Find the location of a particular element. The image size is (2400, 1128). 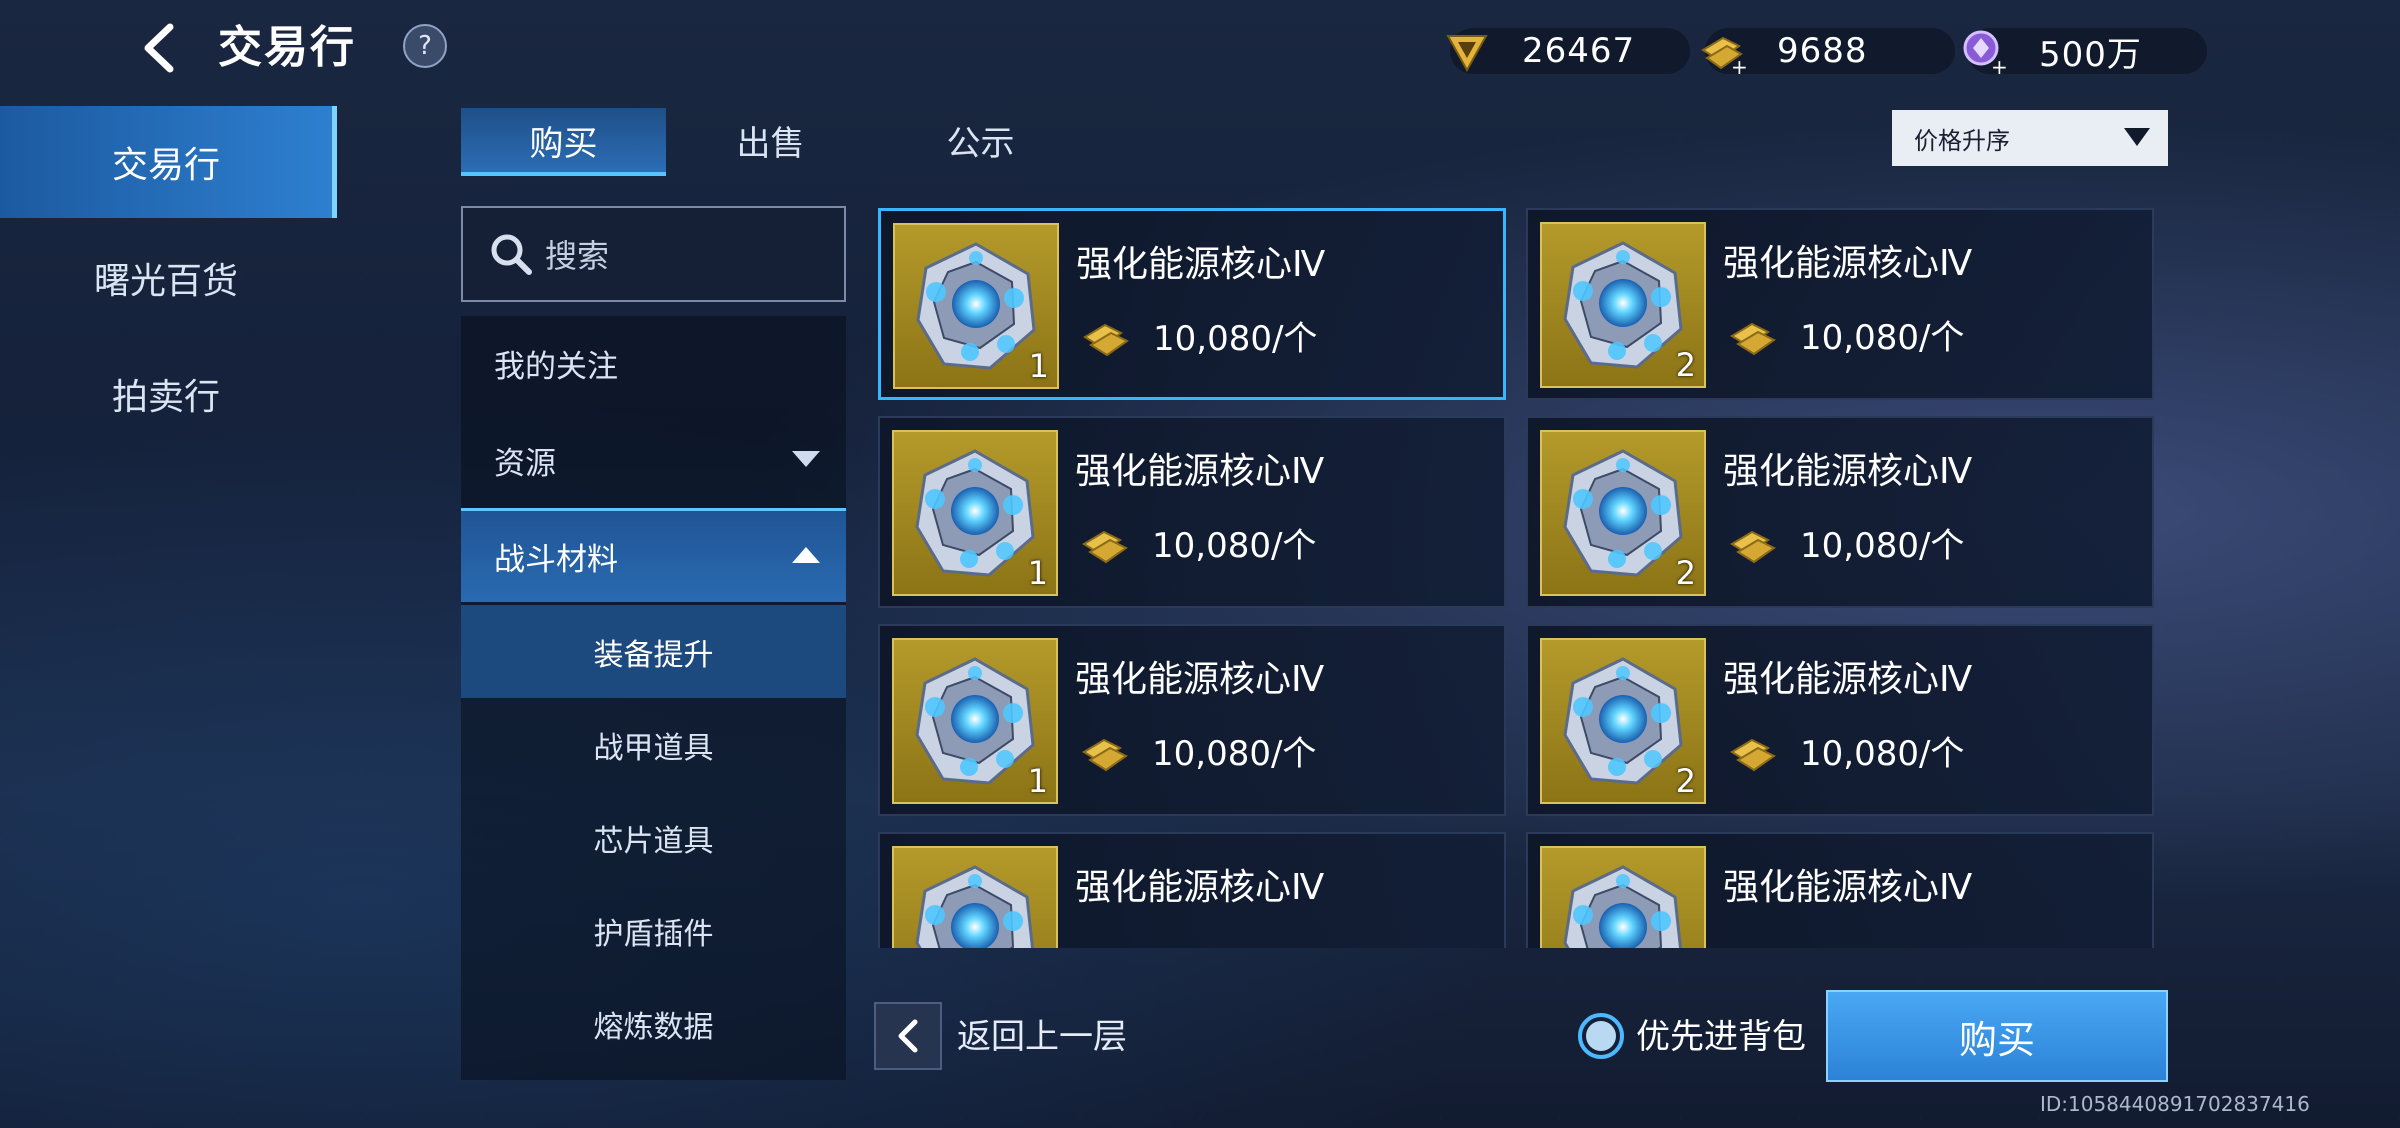

nav-item-auction: 拍卖行 is located at coordinates (166, 394).